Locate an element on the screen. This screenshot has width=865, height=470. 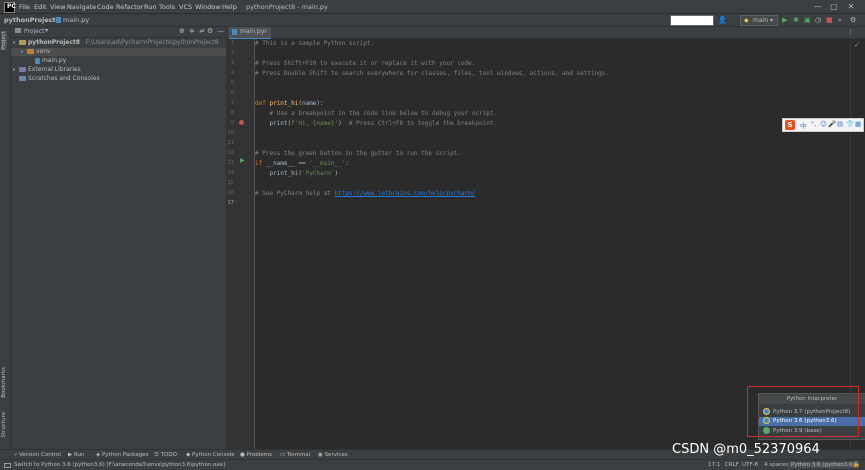
tree-item-venv: ▸ venv is located at coordinates (118, 52).